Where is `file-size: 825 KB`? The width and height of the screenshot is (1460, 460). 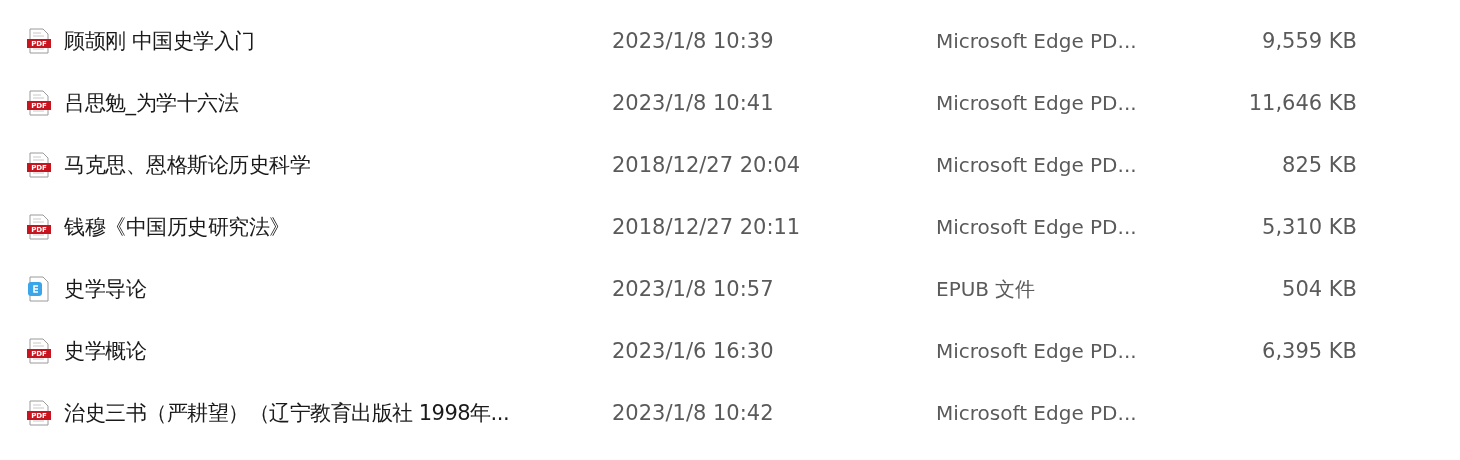 file-size: 825 KB is located at coordinates (1319, 165).